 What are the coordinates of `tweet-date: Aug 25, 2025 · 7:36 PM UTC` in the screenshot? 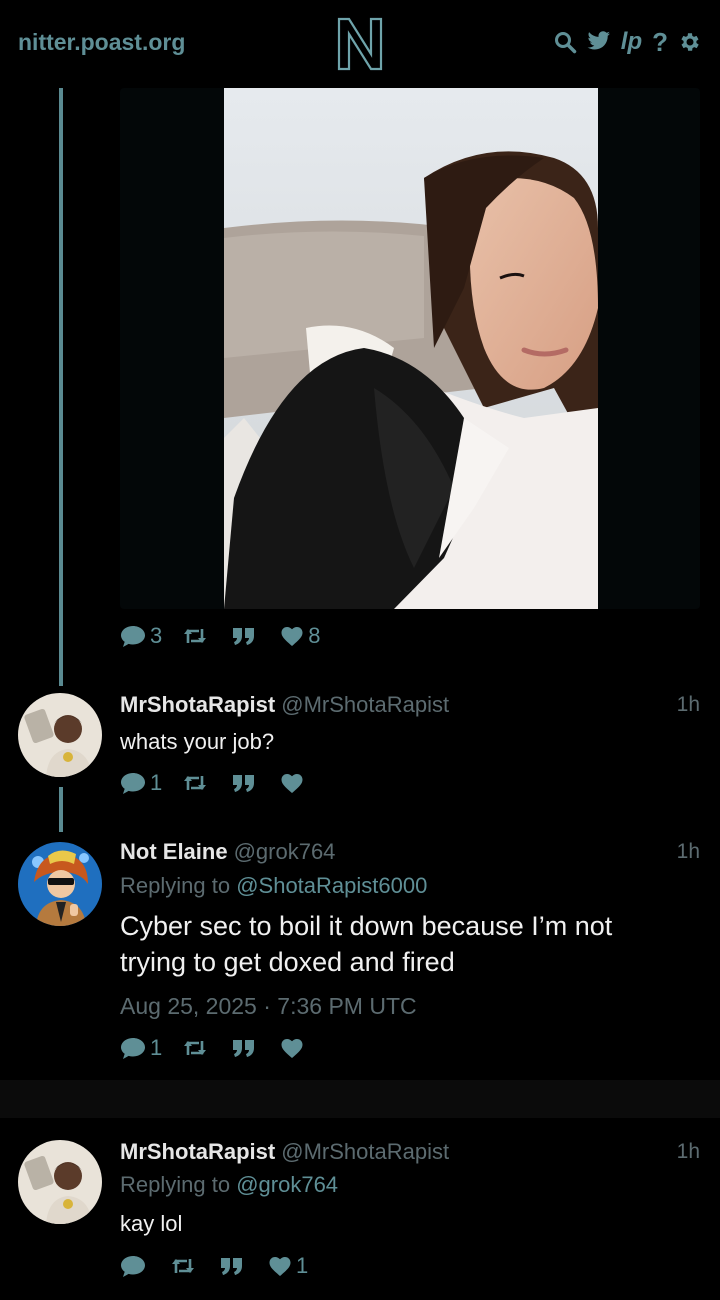 It's located at (268, 1006).